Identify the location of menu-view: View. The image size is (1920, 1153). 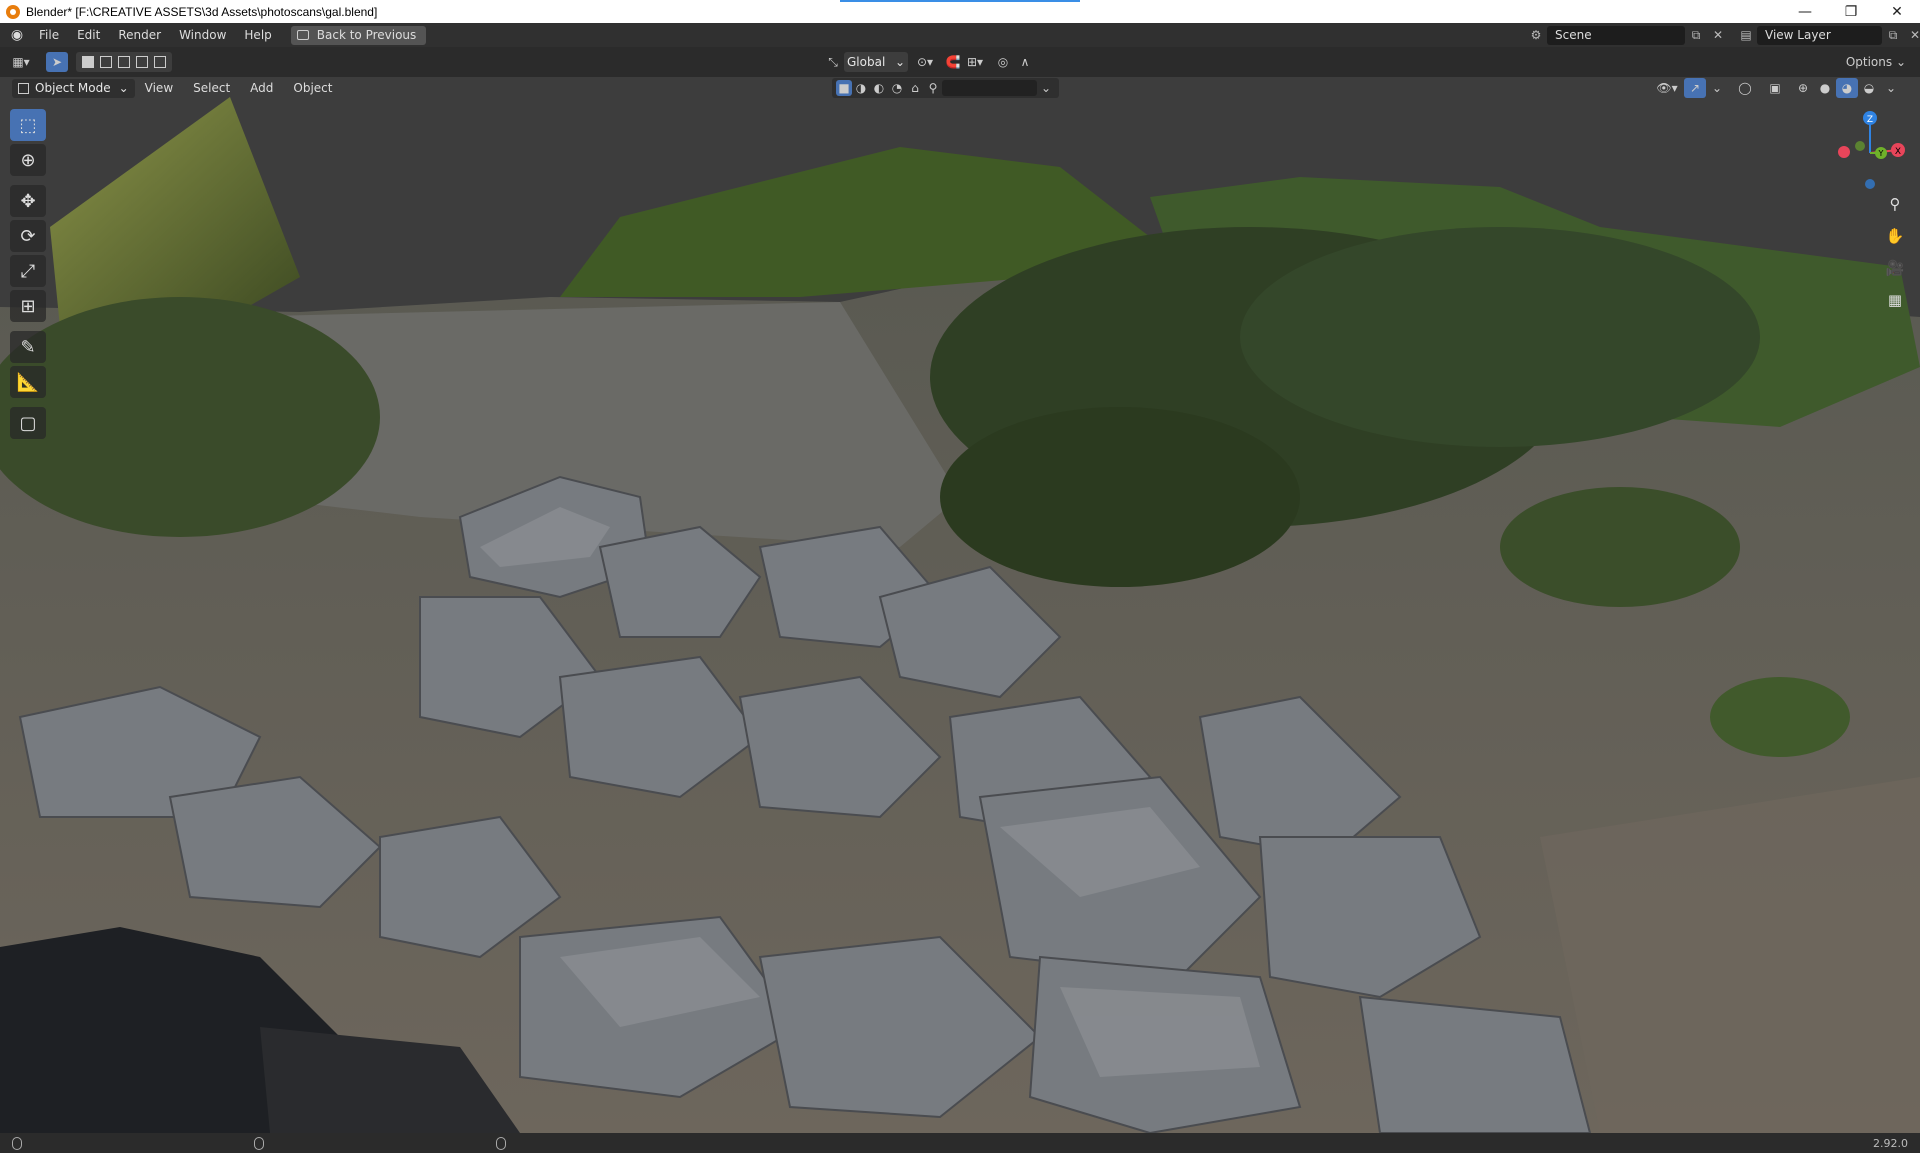
(159, 88).